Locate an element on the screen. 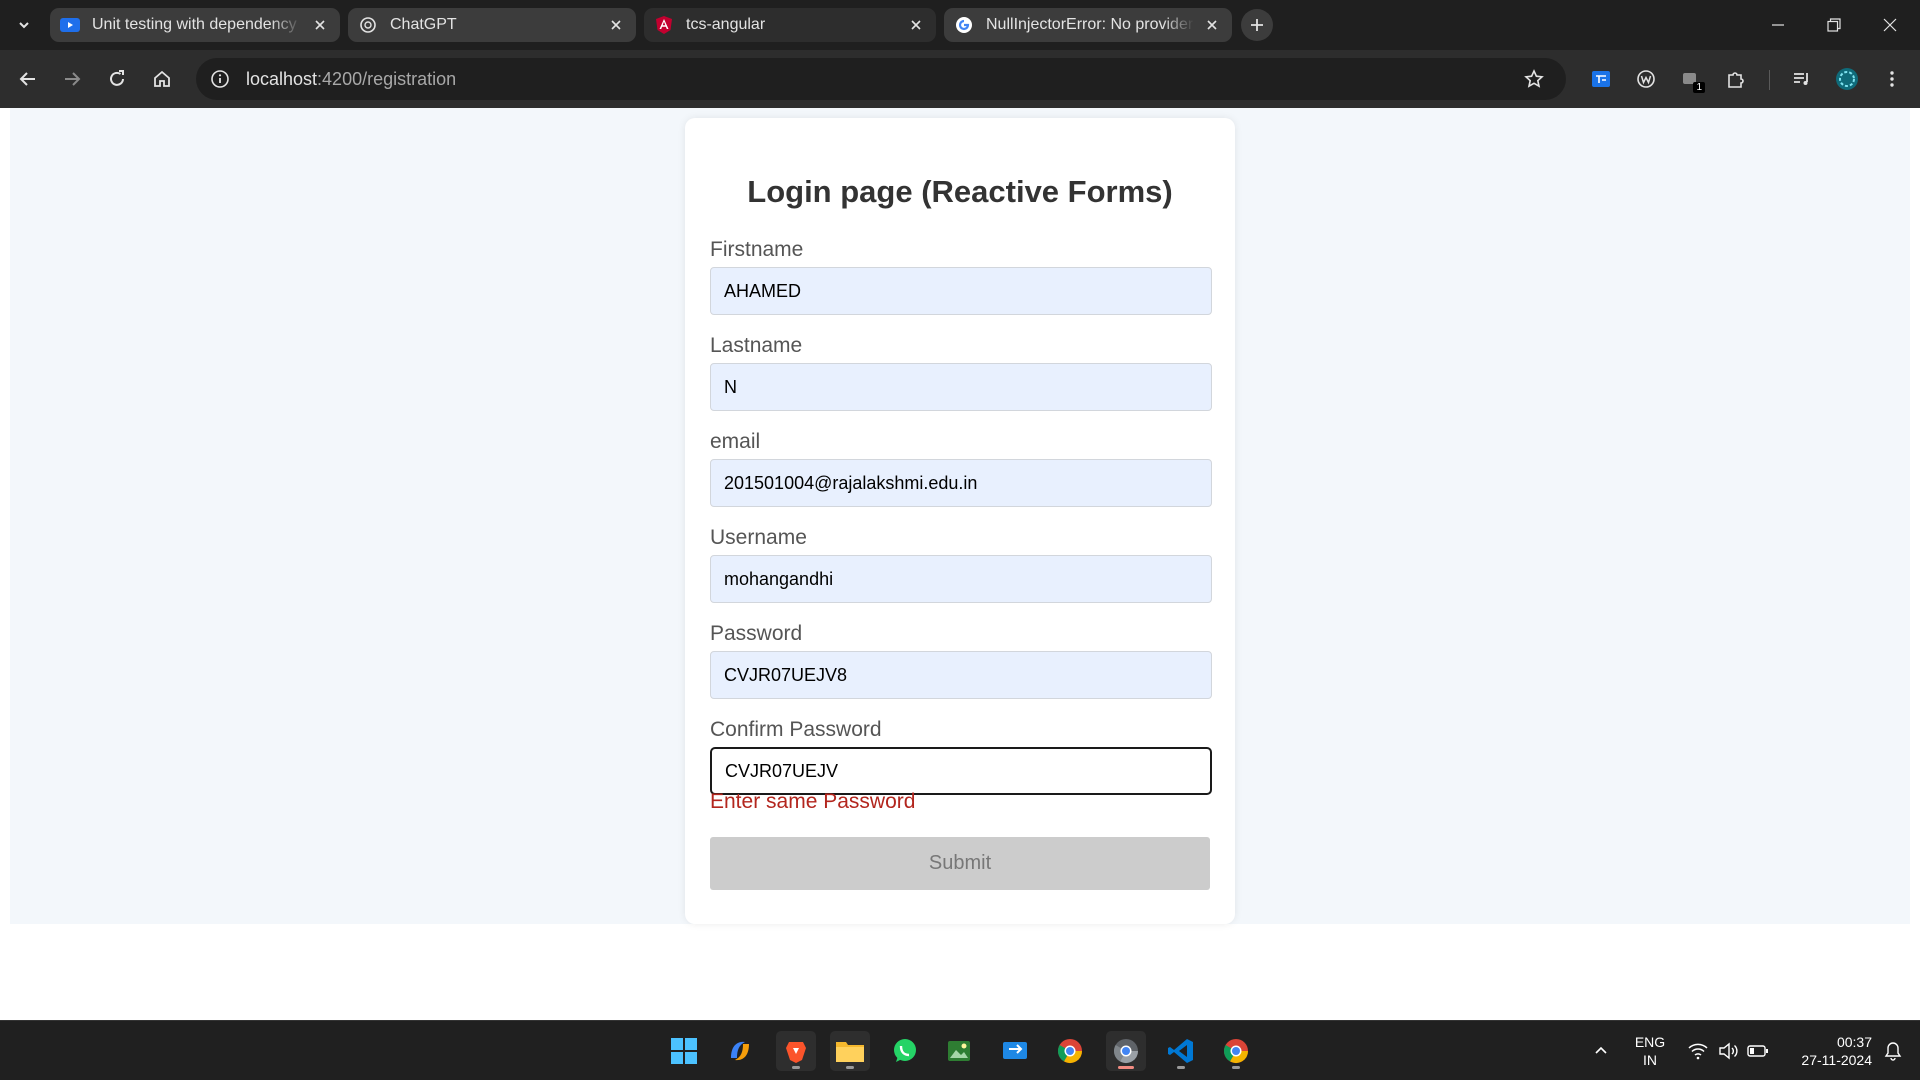 The height and width of the screenshot is (1080, 1920). reload-button is located at coordinates (117, 79).